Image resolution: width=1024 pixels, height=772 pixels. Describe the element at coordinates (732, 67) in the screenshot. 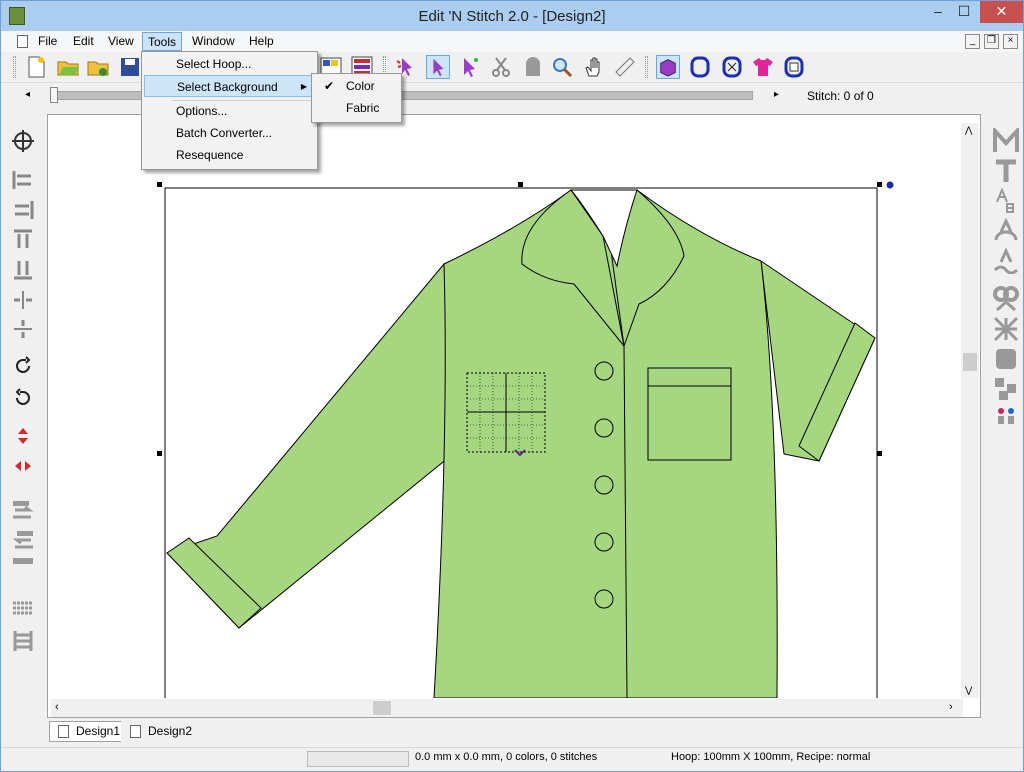

I see `hoop-grid-icon` at that location.